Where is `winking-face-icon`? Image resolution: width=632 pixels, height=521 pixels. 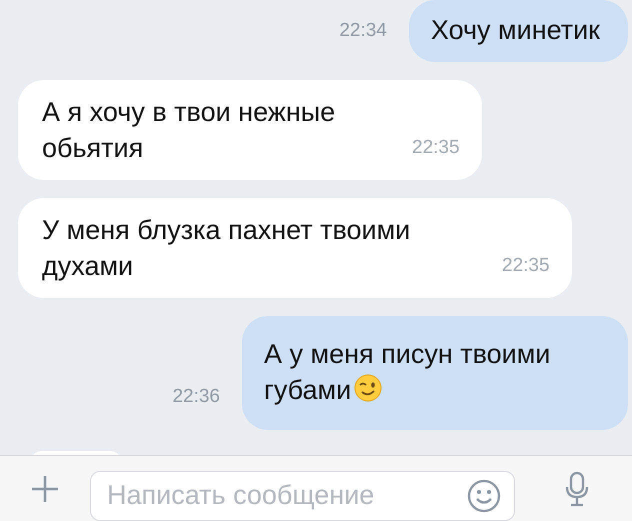
winking-face-icon is located at coordinates (368, 388).